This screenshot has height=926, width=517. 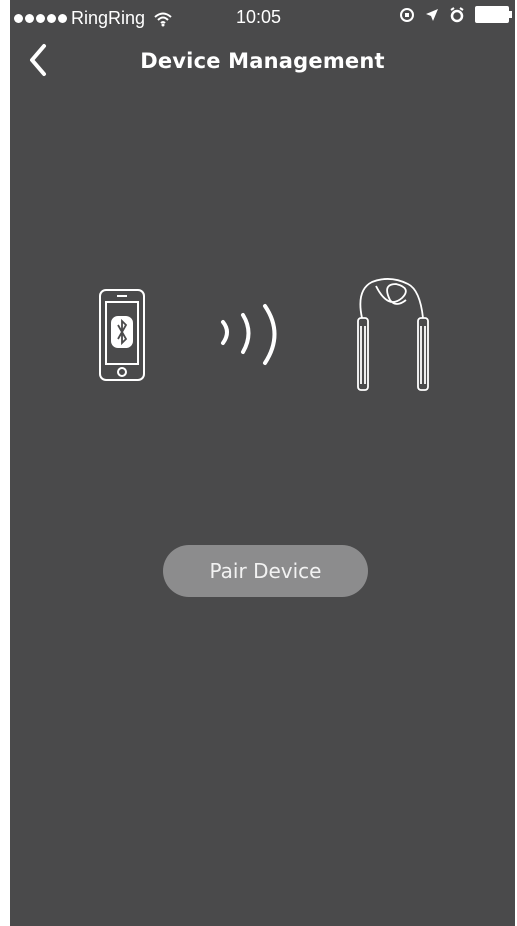 What do you see at coordinates (407, 14) in the screenshot?
I see `rotation-lock-icon` at bounding box center [407, 14].